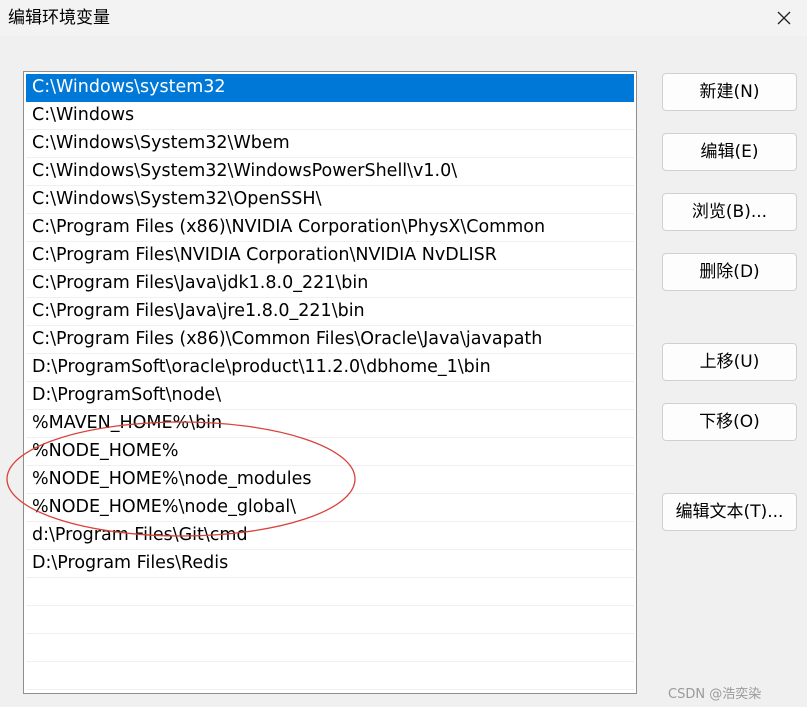  What do you see at coordinates (729, 92) in the screenshot?
I see `new-button: 新建(N)` at bounding box center [729, 92].